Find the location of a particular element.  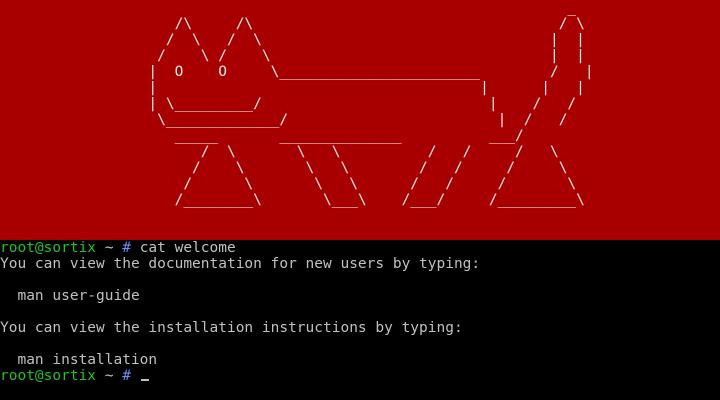

output-line: man installation is located at coordinates (79, 360).